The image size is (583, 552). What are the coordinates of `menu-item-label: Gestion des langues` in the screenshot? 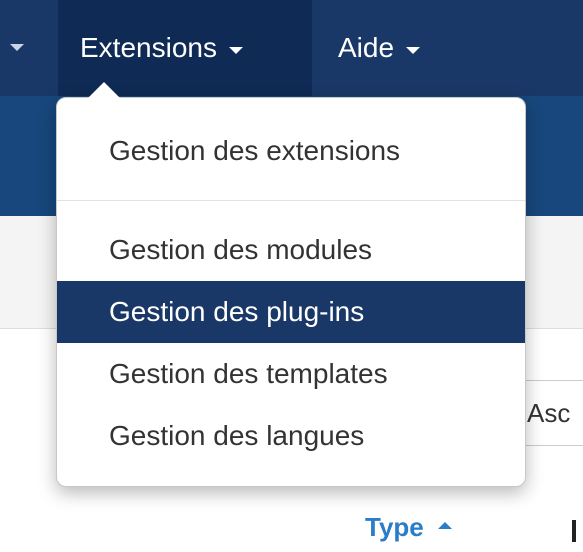 It's located at (237, 435).